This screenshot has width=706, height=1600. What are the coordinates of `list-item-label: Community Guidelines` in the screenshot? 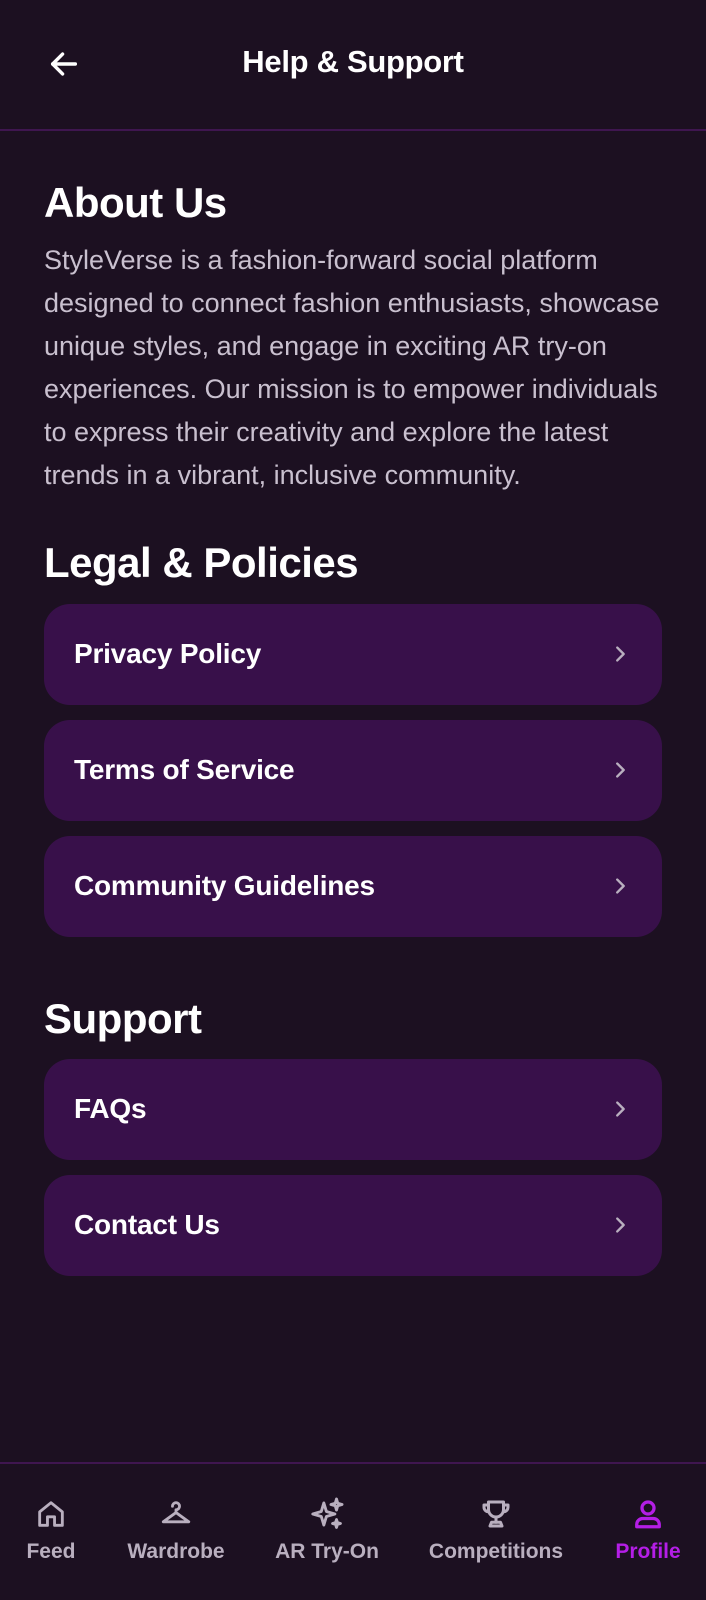 It's located at (224, 886).